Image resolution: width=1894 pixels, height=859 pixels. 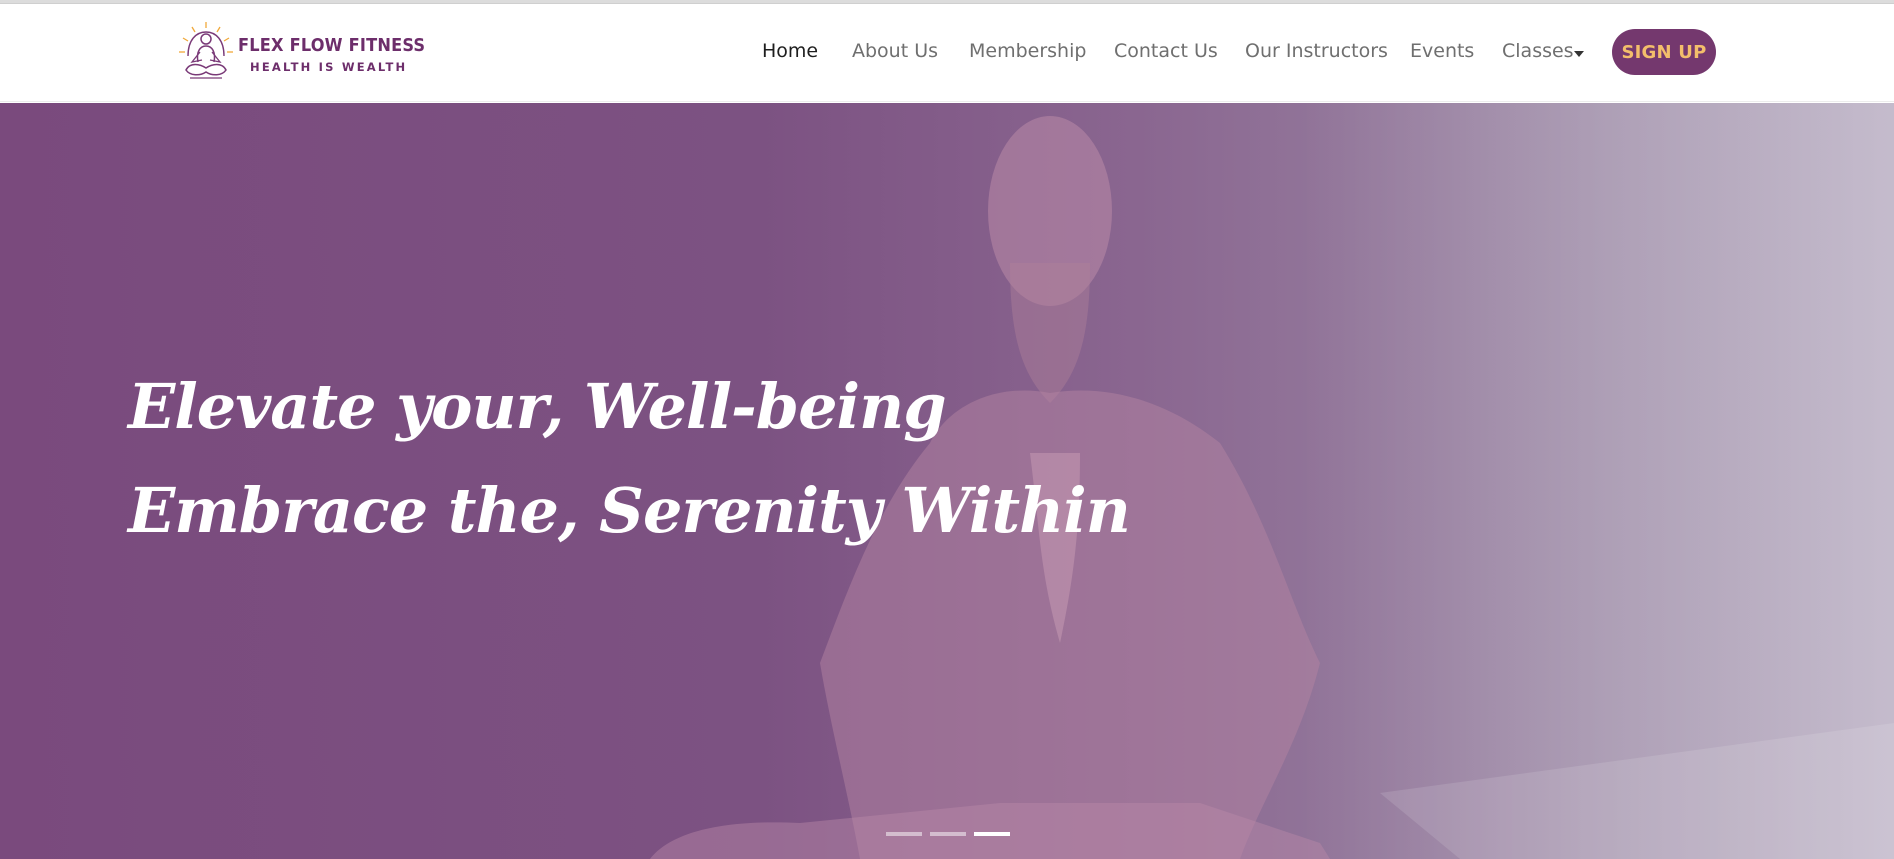 I want to click on nav-link-membership: Membership, so click(x=1027, y=51).